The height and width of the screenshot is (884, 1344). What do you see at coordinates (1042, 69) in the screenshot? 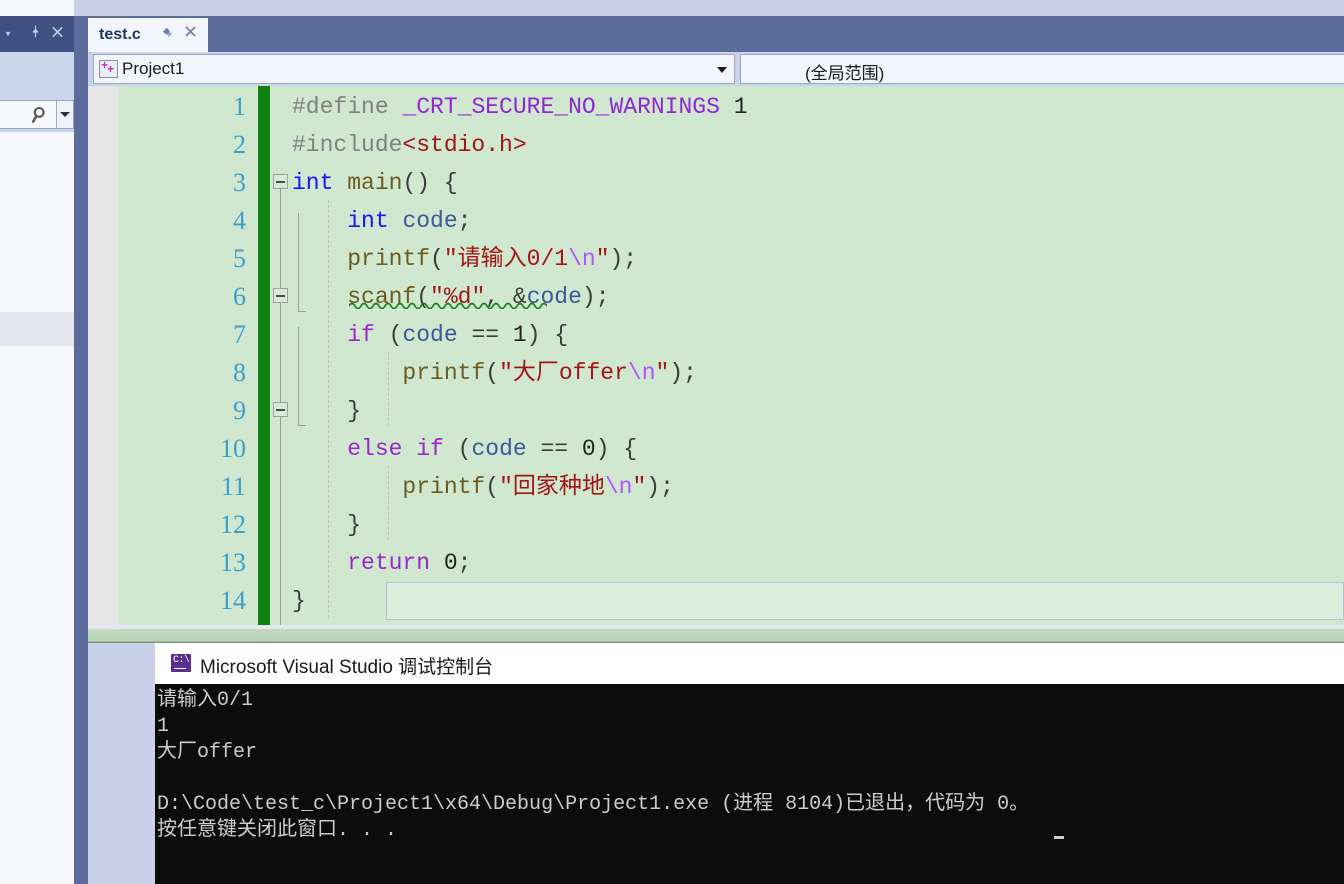
I see `scope-dropdown: (全局范围)` at bounding box center [1042, 69].